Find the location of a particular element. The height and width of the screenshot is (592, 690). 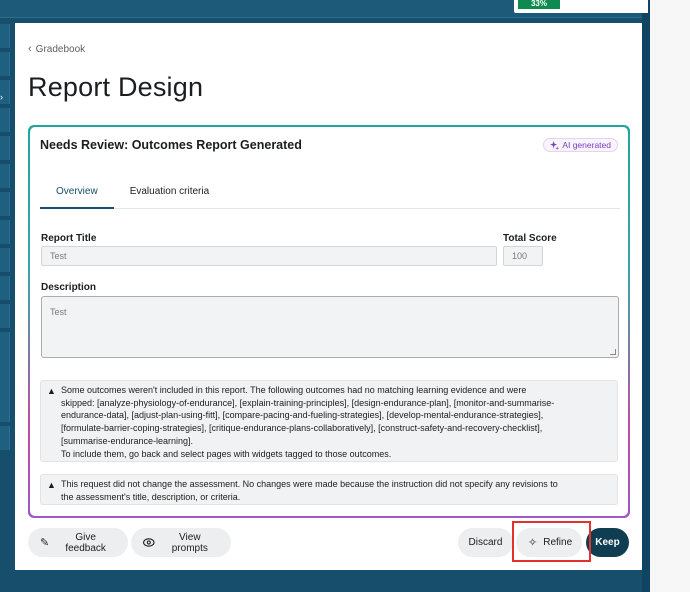

breadcrumb: ‹ Gradebook is located at coordinates (56, 49).